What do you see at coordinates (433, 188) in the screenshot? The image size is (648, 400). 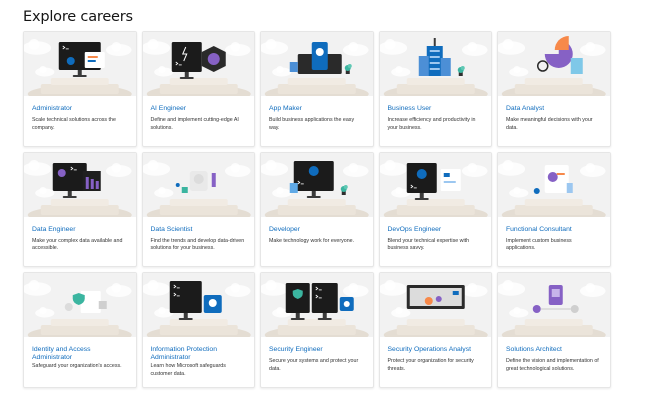 I see `devops-illustration-icon` at bounding box center [433, 188].